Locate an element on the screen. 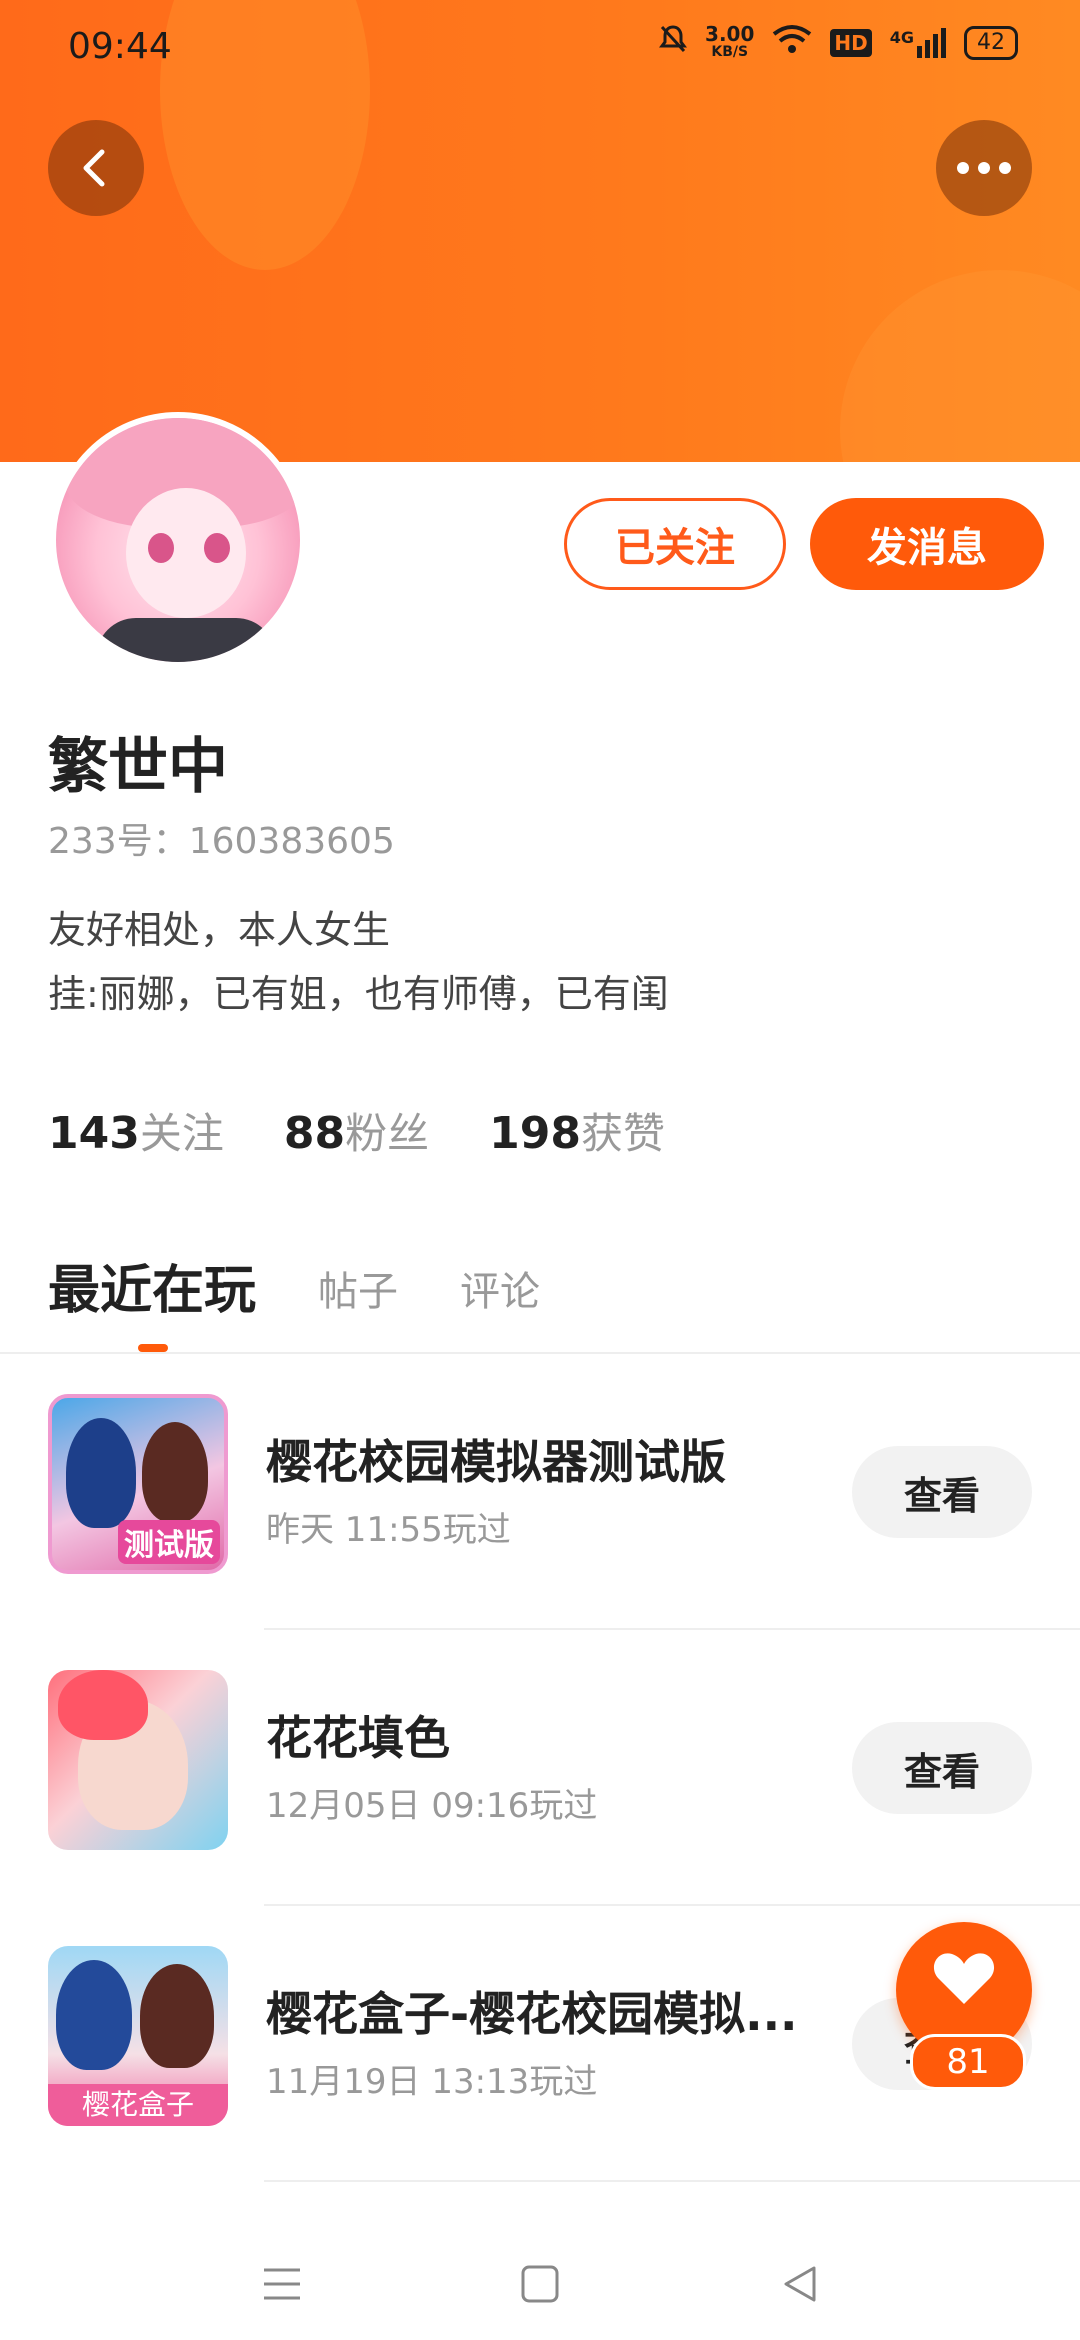 This screenshot has width=1080, height=2340. stat-likes: 198获赞 is located at coordinates (577, 1130).